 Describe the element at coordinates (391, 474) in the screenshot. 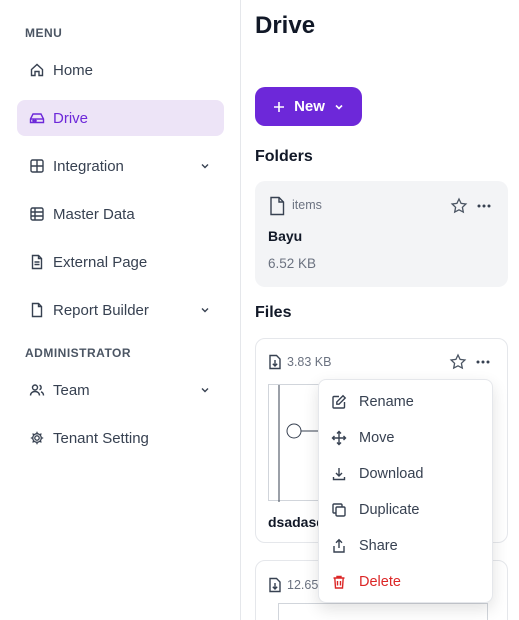

I see `menu-item-label: Download` at that location.